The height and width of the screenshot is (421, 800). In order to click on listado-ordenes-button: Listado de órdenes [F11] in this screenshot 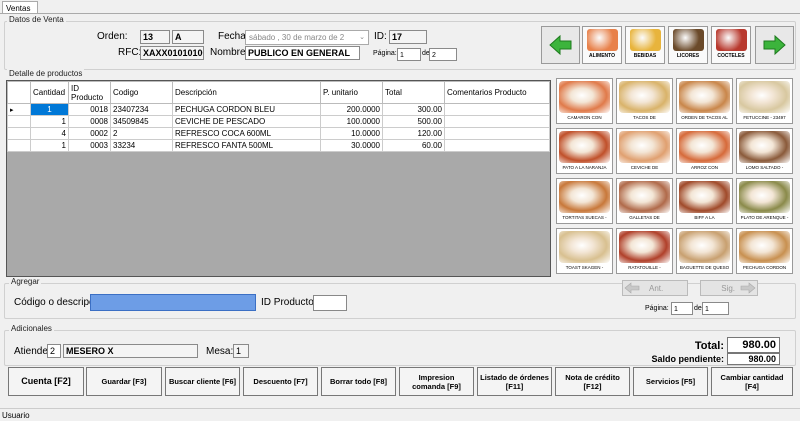, I will do `click(514, 381)`.